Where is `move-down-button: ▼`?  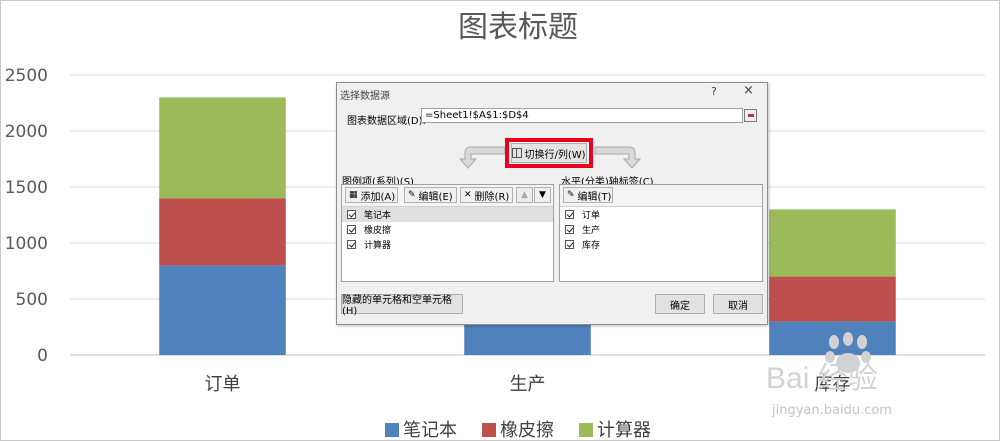 move-down-button: ▼ is located at coordinates (542, 195).